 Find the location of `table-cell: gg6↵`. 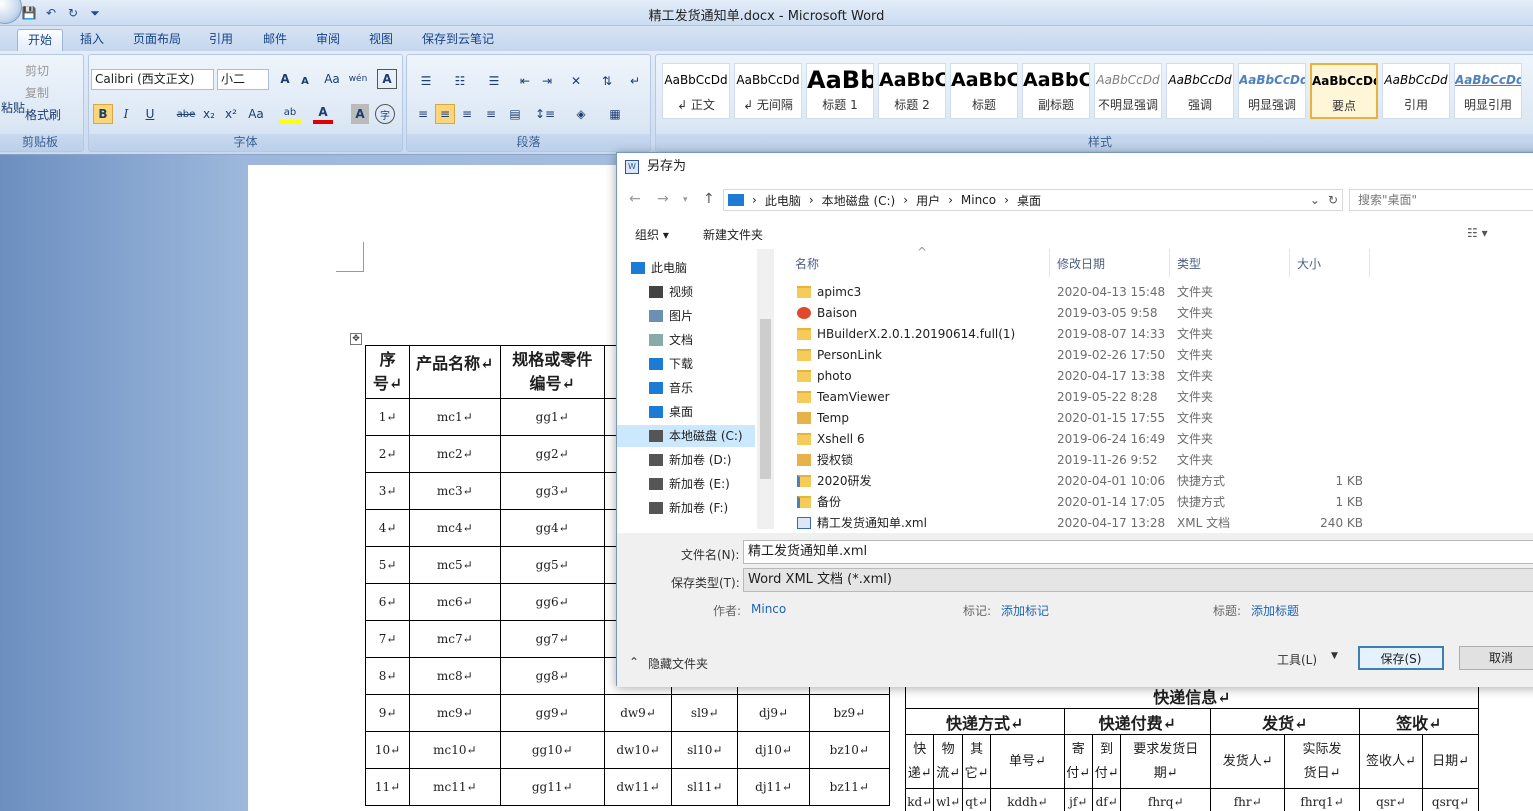

table-cell: gg6↵ is located at coordinates (552, 602).